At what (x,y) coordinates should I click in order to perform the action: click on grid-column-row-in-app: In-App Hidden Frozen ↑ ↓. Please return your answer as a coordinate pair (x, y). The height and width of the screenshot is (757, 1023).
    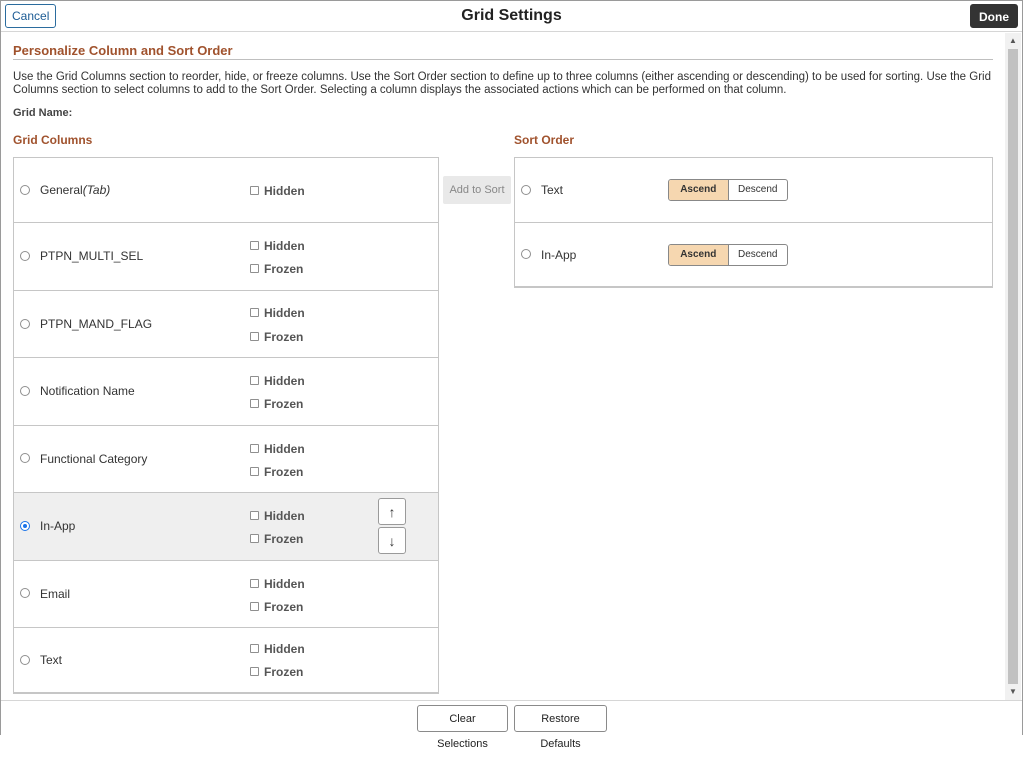
    Looking at the image, I should click on (226, 527).